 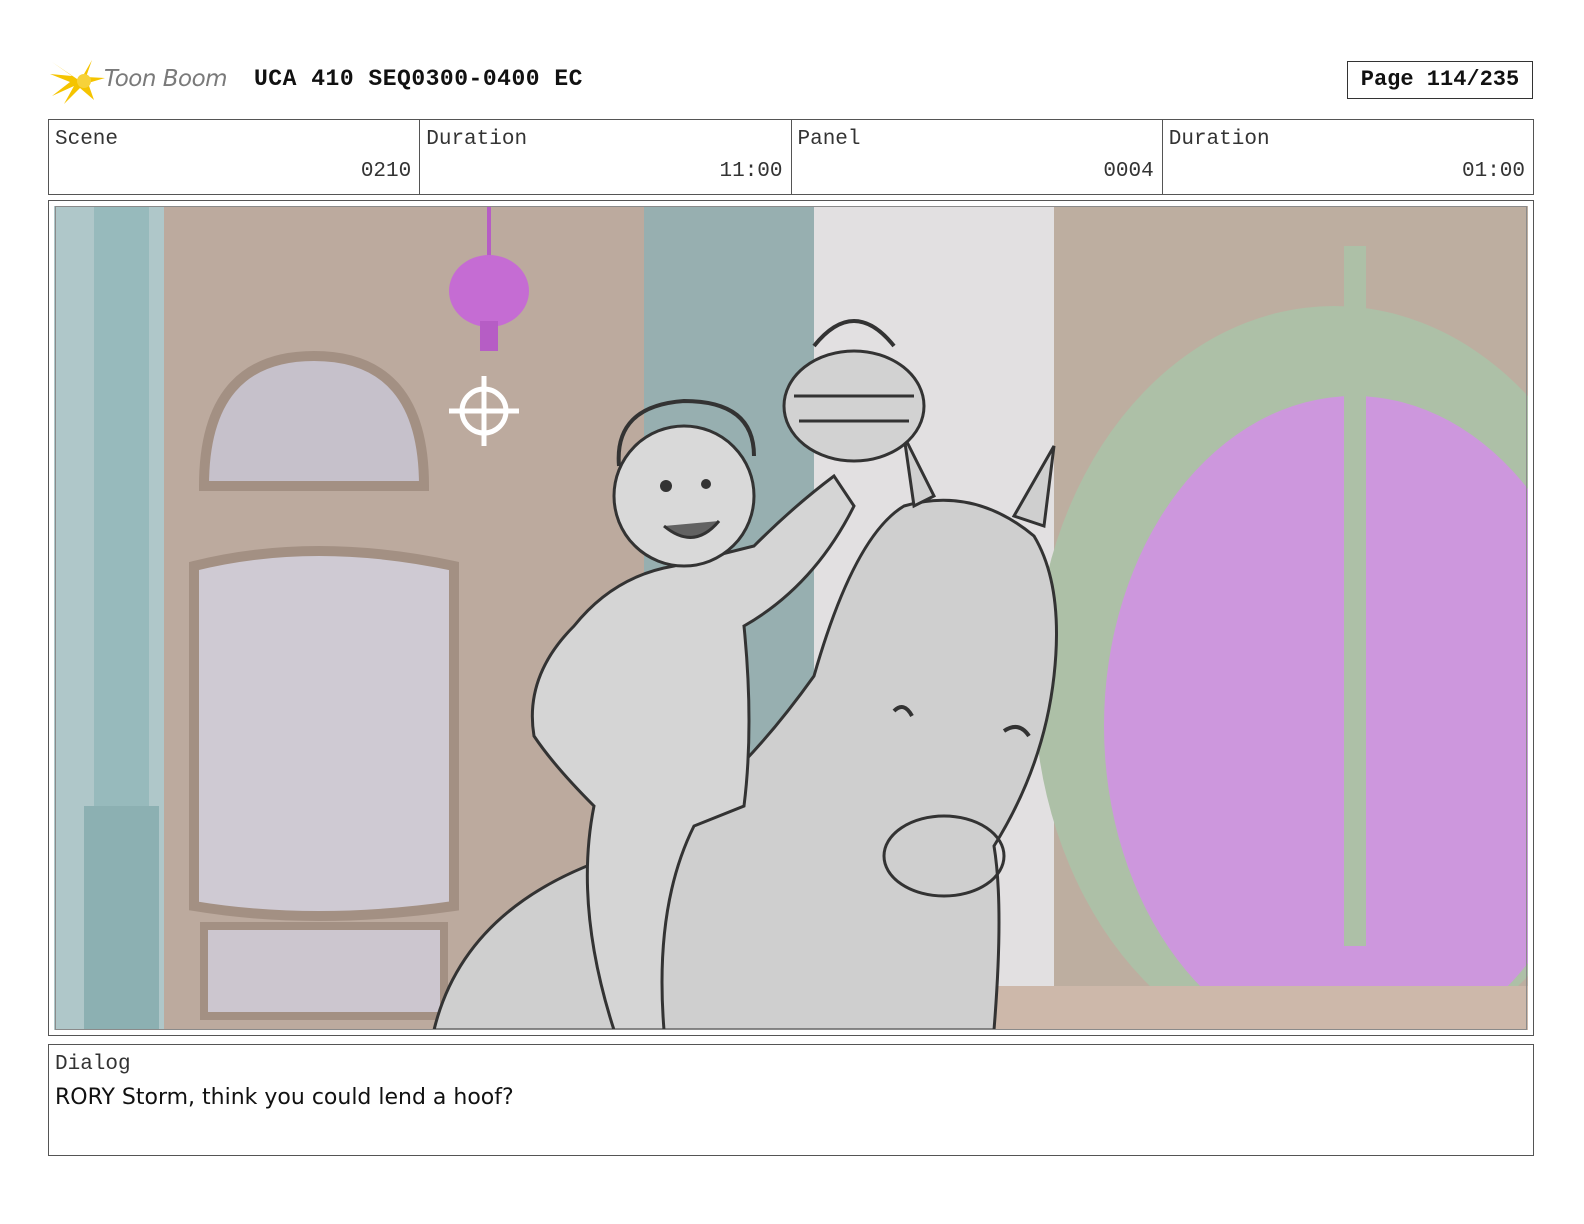 What do you see at coordinates (1348, 157) in the screenshot?
I see `panel-duration-cell: Duration 01:00` at bounding box center [1348, 157].